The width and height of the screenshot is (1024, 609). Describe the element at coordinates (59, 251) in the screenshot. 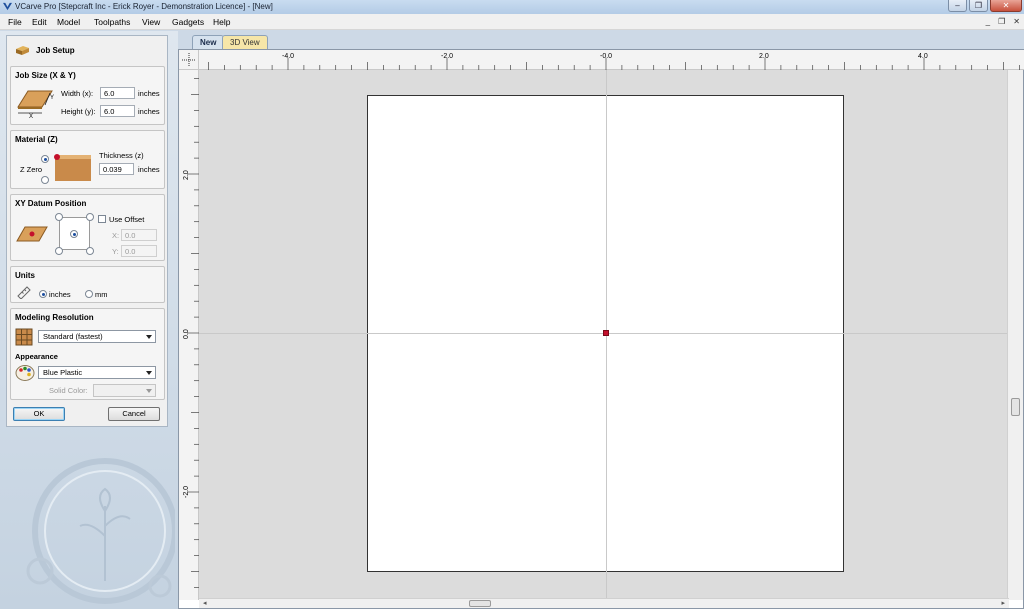

I see `datum-bottom-left-radio` at that location.